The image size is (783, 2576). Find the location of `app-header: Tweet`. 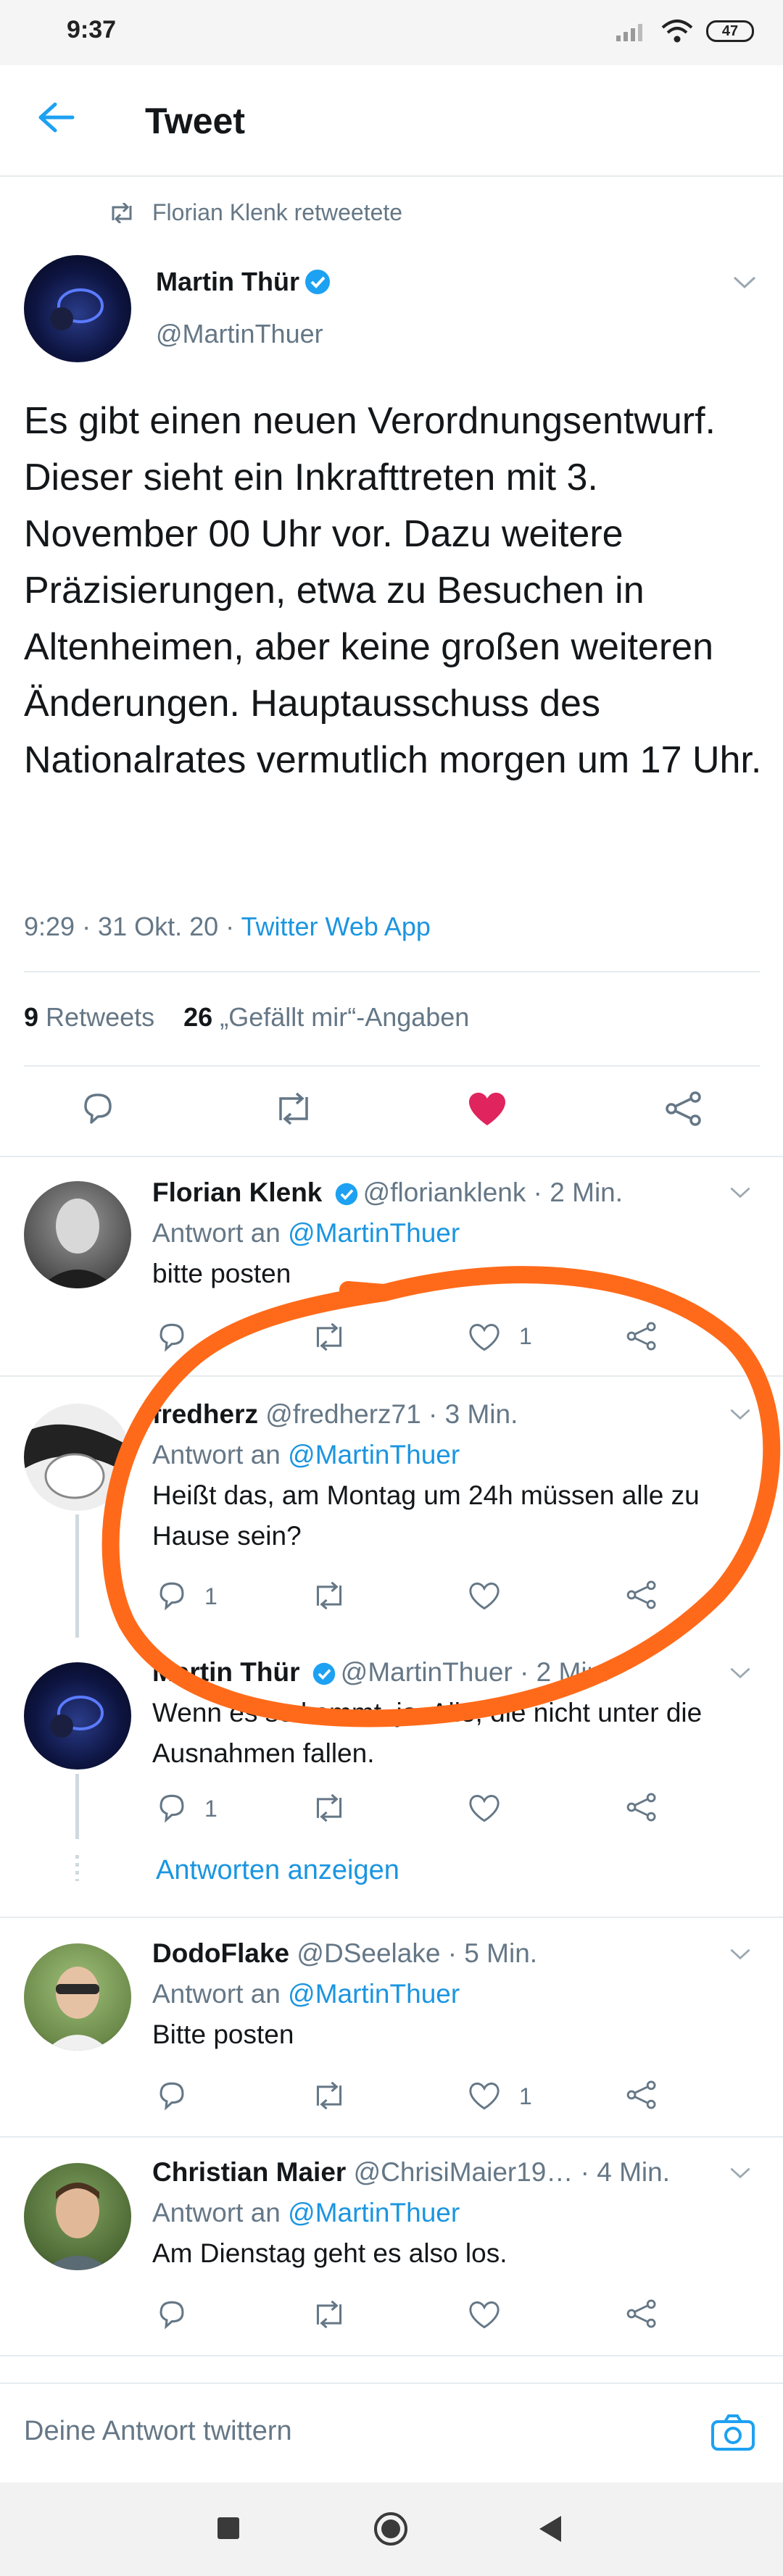

app-header: Tweet is located at coordinates (391, 121).